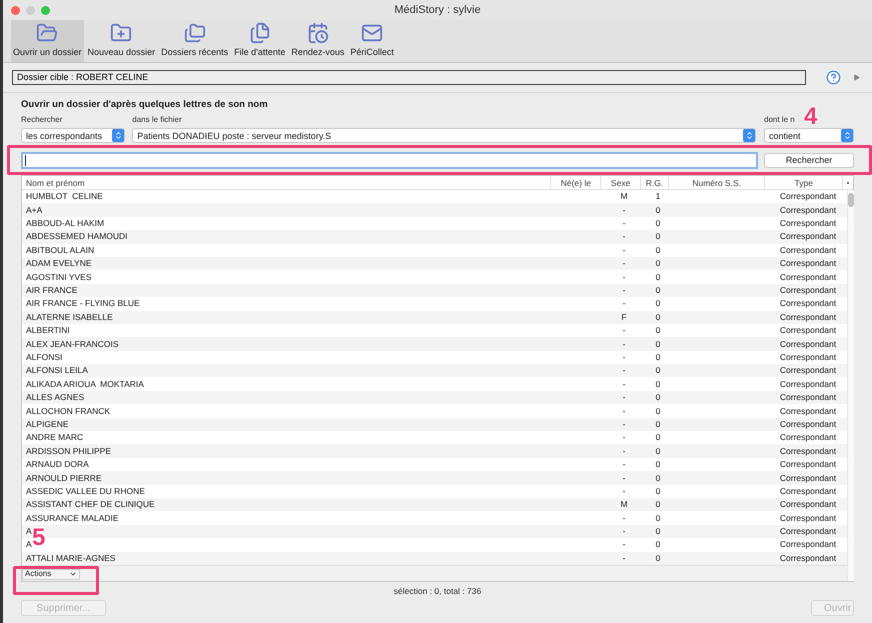  What do you see at coordinates (121, 33) in the screenshot?
I see `folder-plus-icon` at bounding box center [121, 33].